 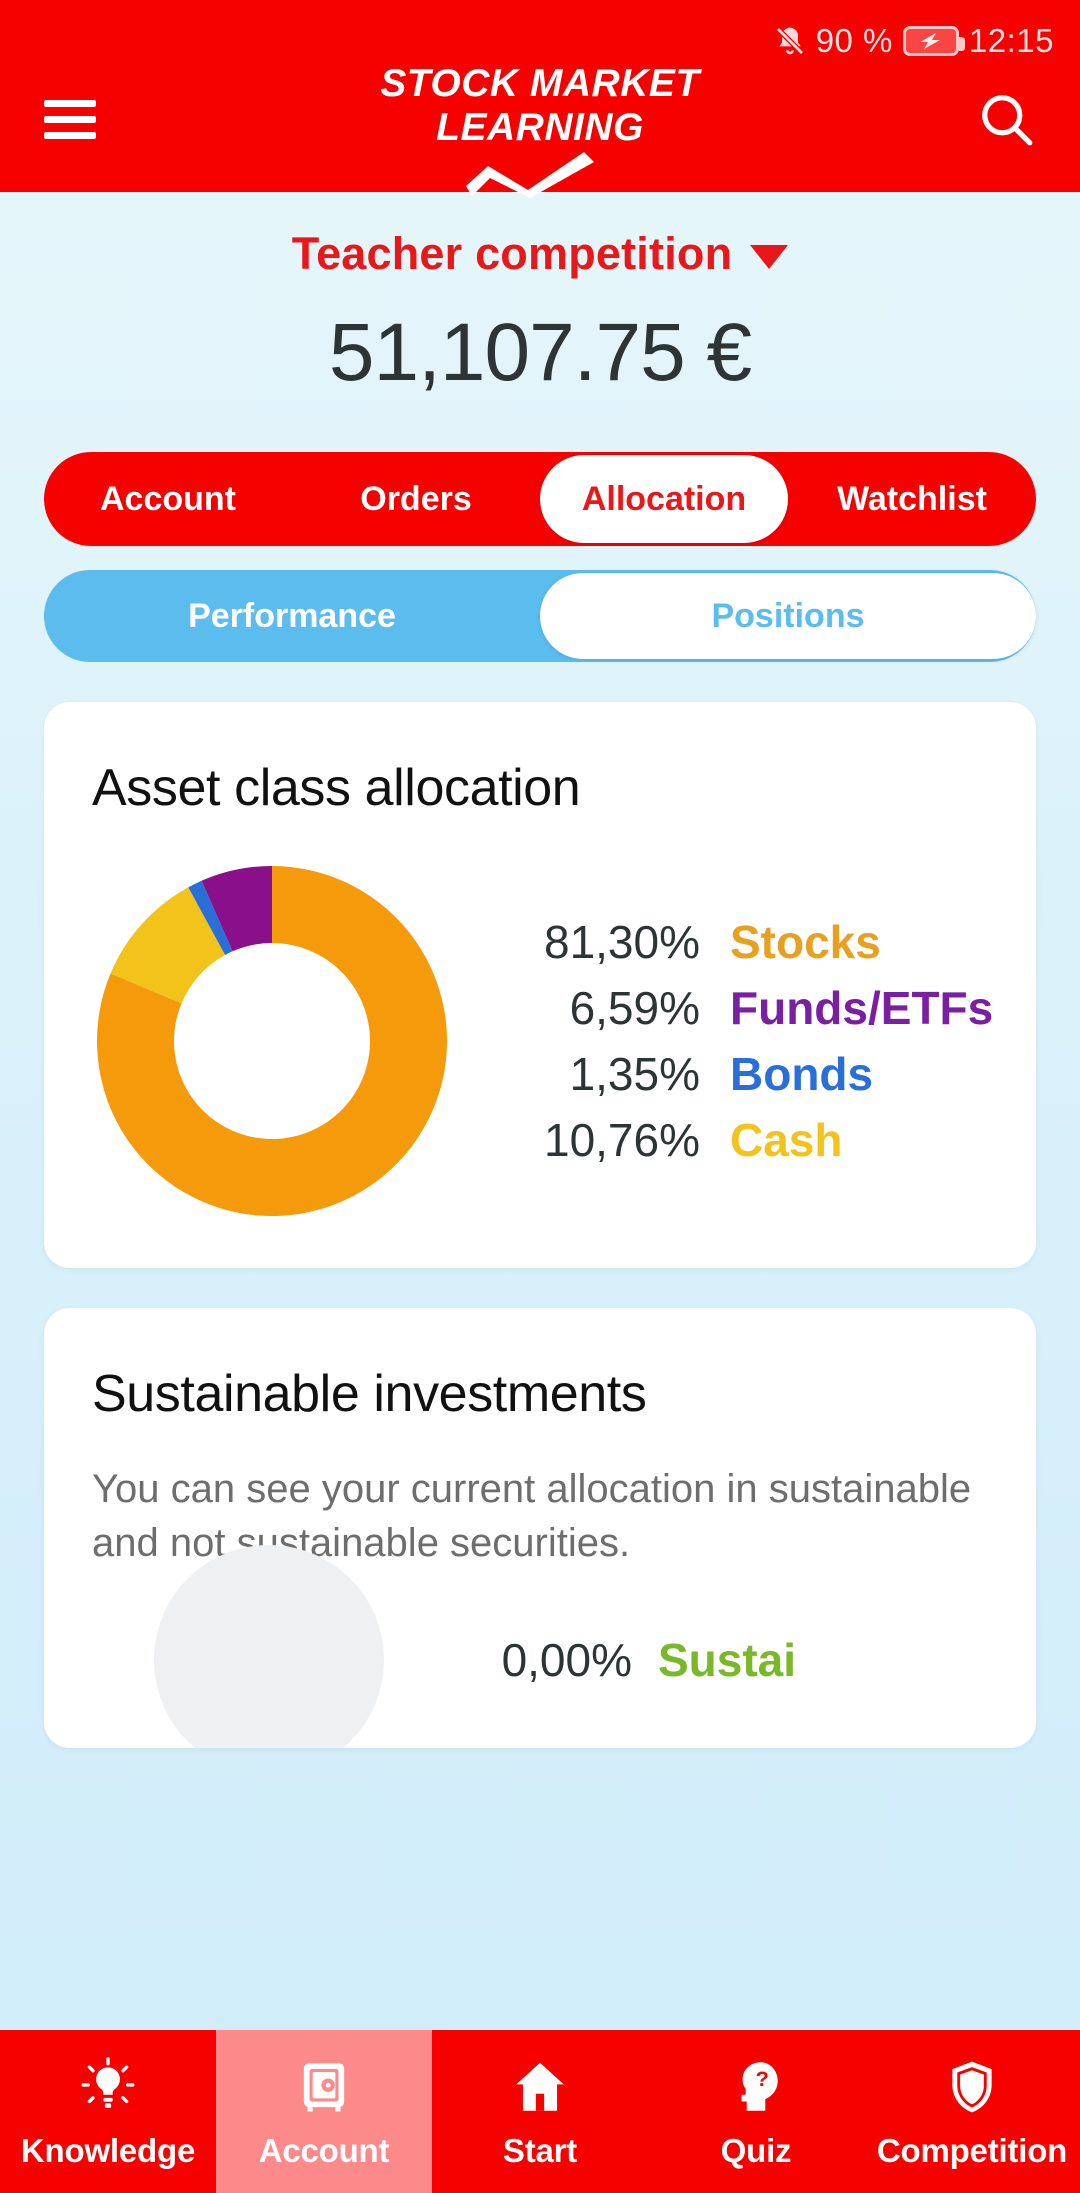 What do you see at coordinates (540, 30) in the screenshot?
I see `status-bar: 90 % 12:15` at bounding box center [540, 30].